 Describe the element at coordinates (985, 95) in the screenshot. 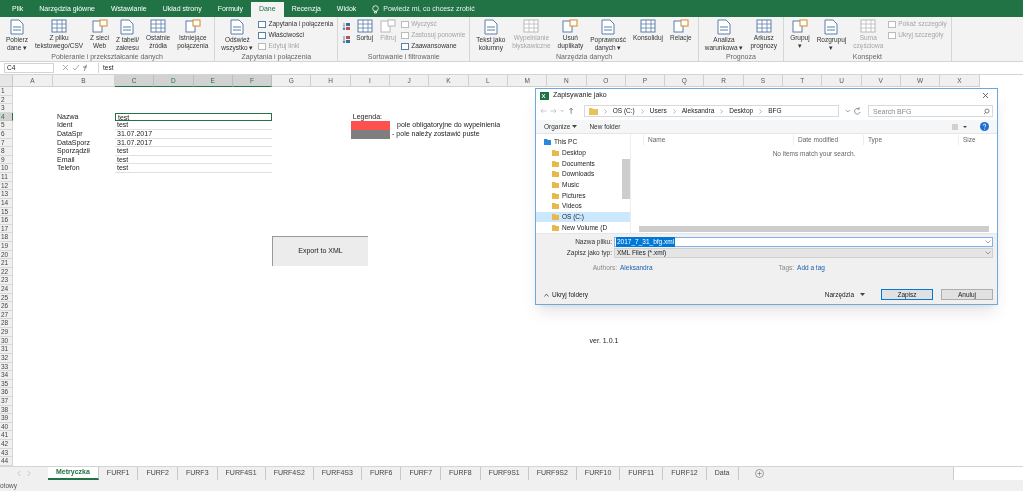

I see `close-icon` at that location.